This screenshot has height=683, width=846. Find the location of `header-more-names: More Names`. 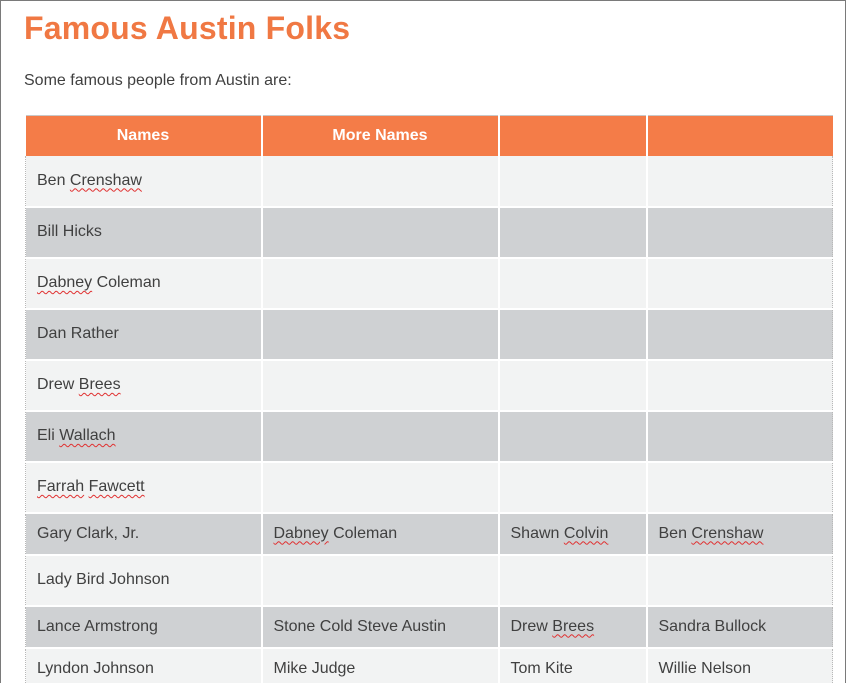

header-more-names: More Names is located at coordinates (380, 136).